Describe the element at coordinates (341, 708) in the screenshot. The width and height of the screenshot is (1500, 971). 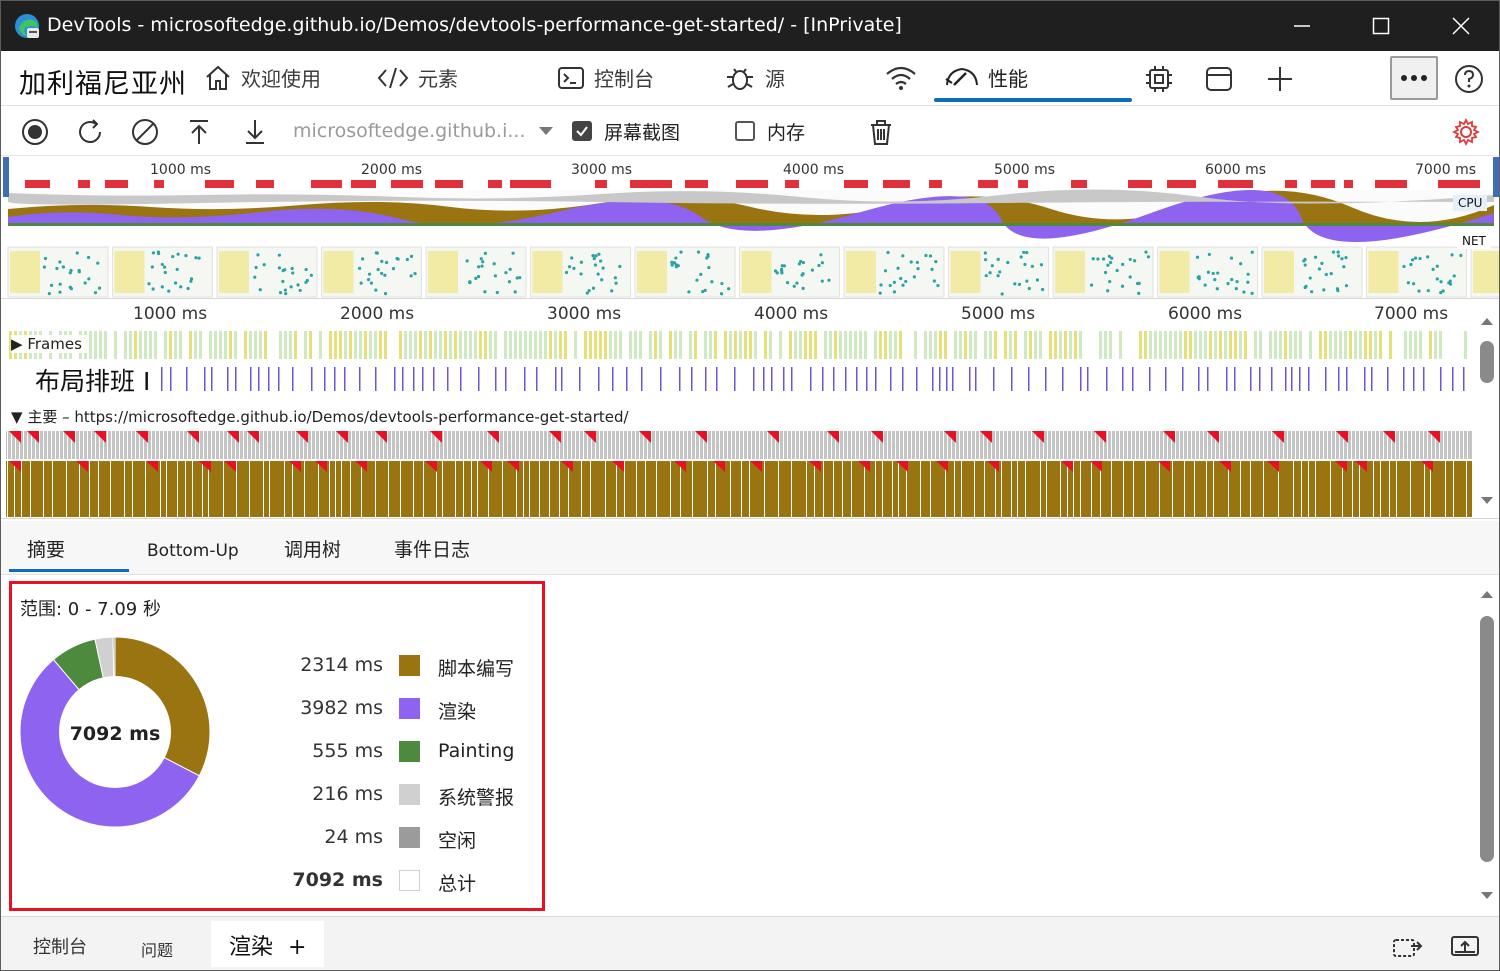
I see `legend-ms: 3982 ms` at that location.